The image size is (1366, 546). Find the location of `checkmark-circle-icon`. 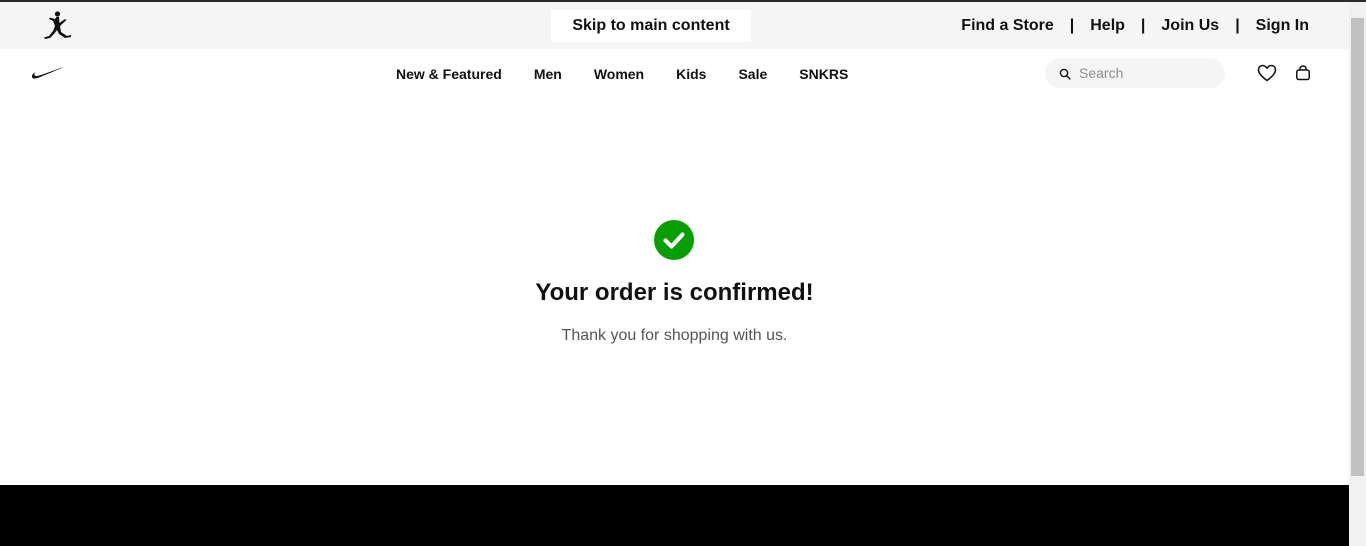

checkmark-circle-icon is located at coordinates (674, 240).